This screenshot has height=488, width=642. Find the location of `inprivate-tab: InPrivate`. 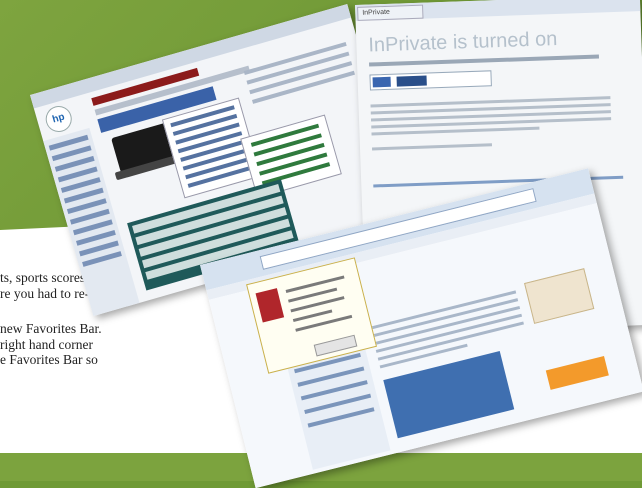

inprivate-tab: InPrivate is located at coordinates (390, 12).